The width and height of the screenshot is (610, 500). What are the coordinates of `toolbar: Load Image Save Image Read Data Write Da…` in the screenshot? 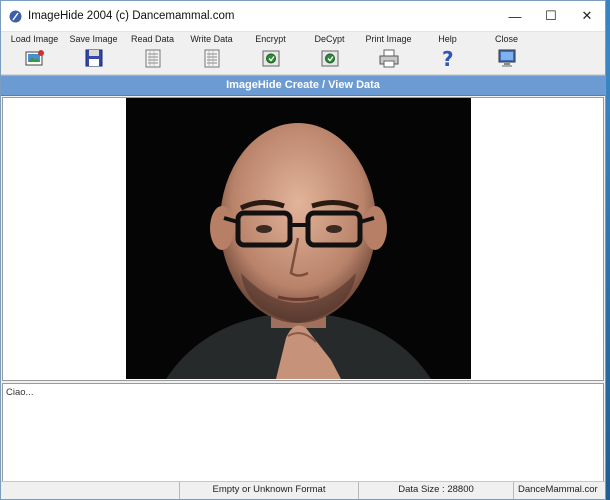 It's located at (303, 53).